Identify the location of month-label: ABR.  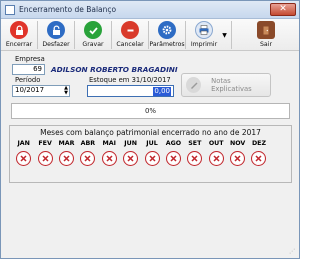
(88, 143).